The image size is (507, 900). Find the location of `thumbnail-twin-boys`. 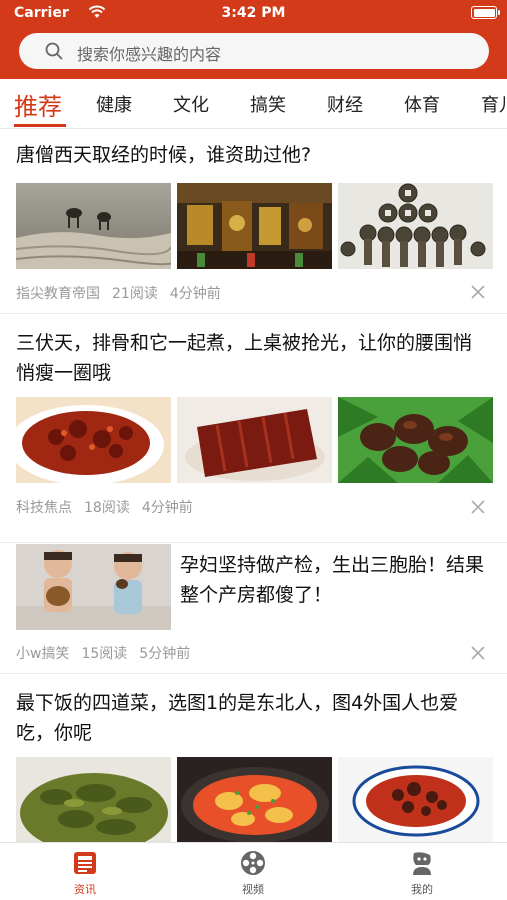

thumbnail-twin-boys is located at coordinates (93, 587).